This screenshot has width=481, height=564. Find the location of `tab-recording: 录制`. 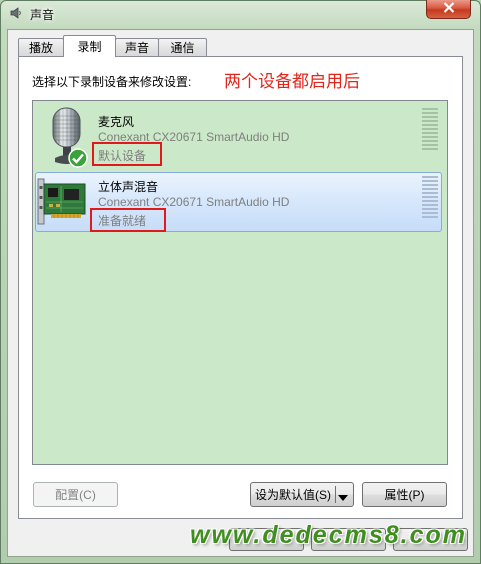

tab-recording: 录制 is located at coordinates (89, 46).